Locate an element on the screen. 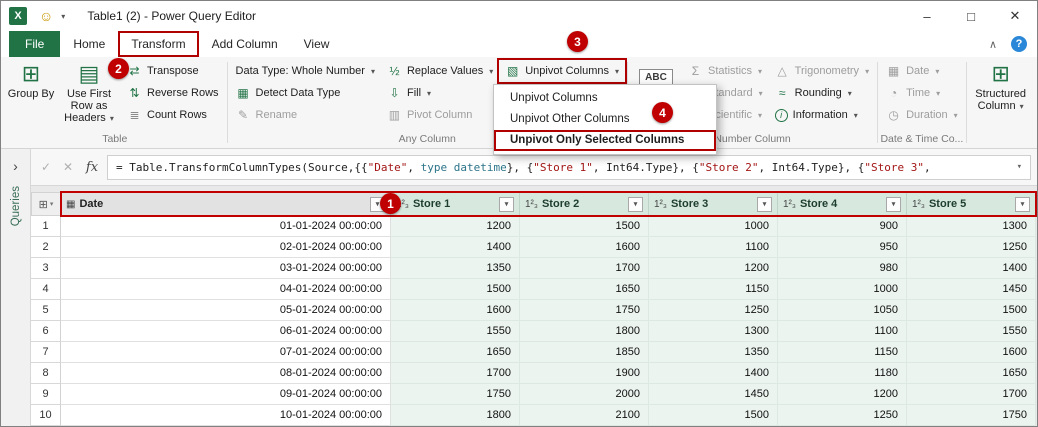 This screenshot has width=1038, height=427. date-cell: 06-01-2024 00:00:00 is located at coordinates (226, 331).